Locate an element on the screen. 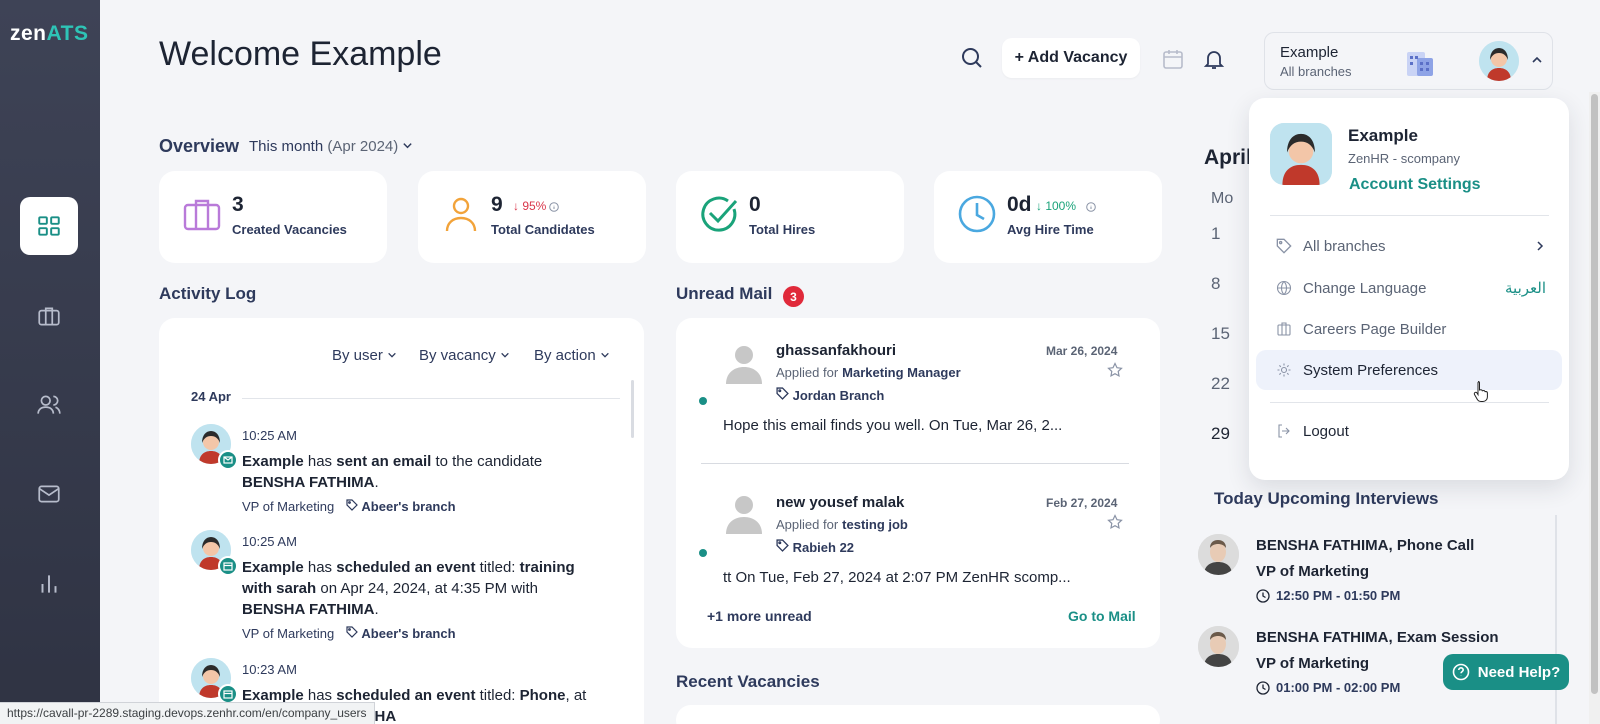  stat-card-vacancies: 3 Created Vacancies is located at coordinates (273, 217).